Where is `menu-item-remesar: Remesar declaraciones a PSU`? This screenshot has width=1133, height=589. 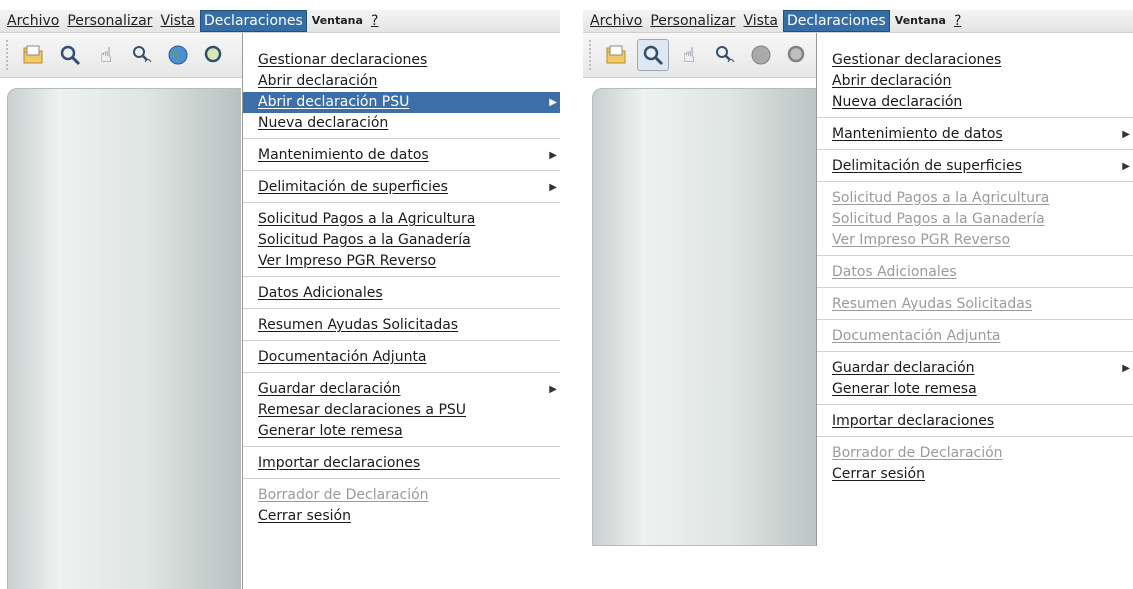
menu-item-remesar: Remesar declaraciones a PSU is located at coordinates (401, 410).